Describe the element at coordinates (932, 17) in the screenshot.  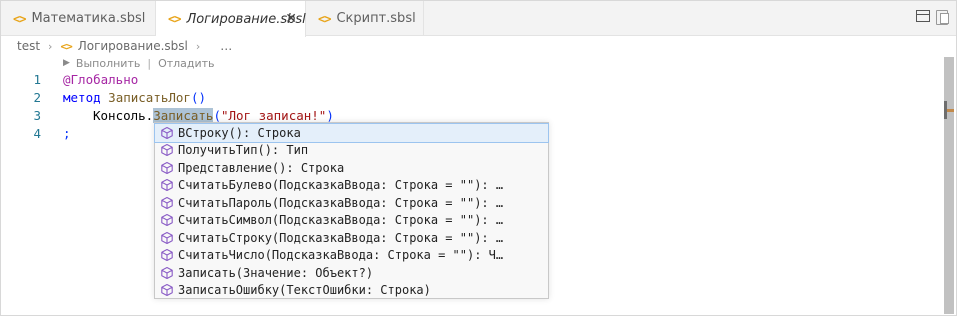
I see `editor-actions` at that location.